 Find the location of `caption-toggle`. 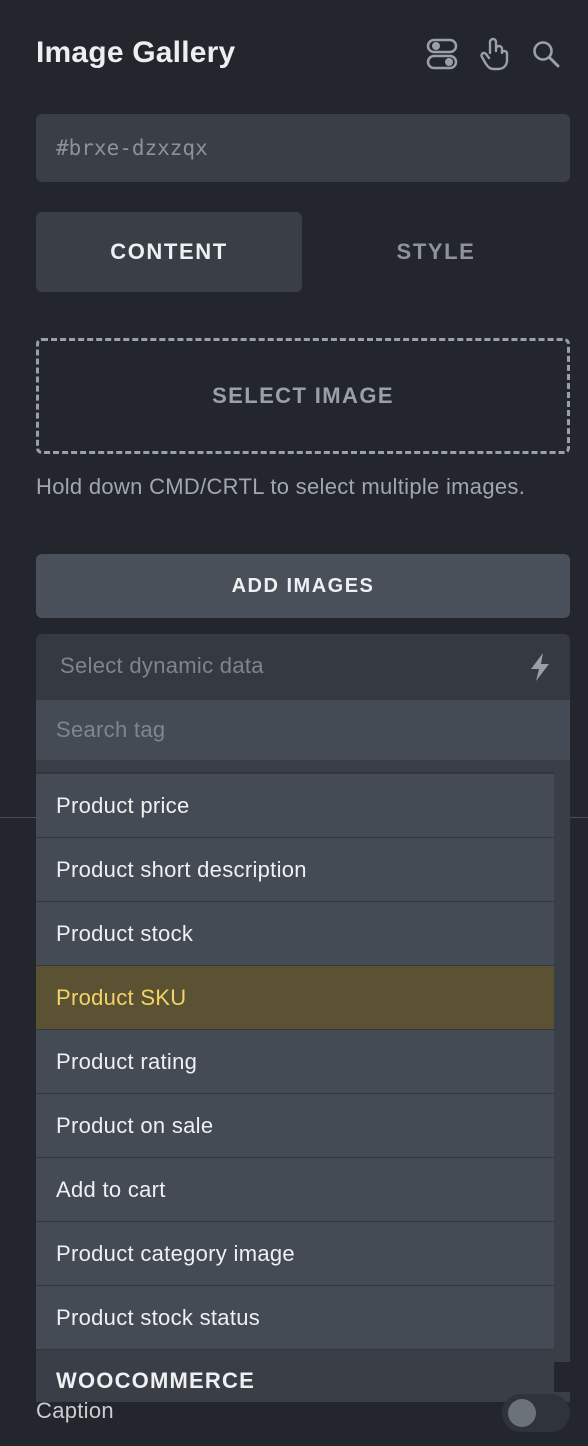

caption-toggle is located at coordinates (536, 1413).